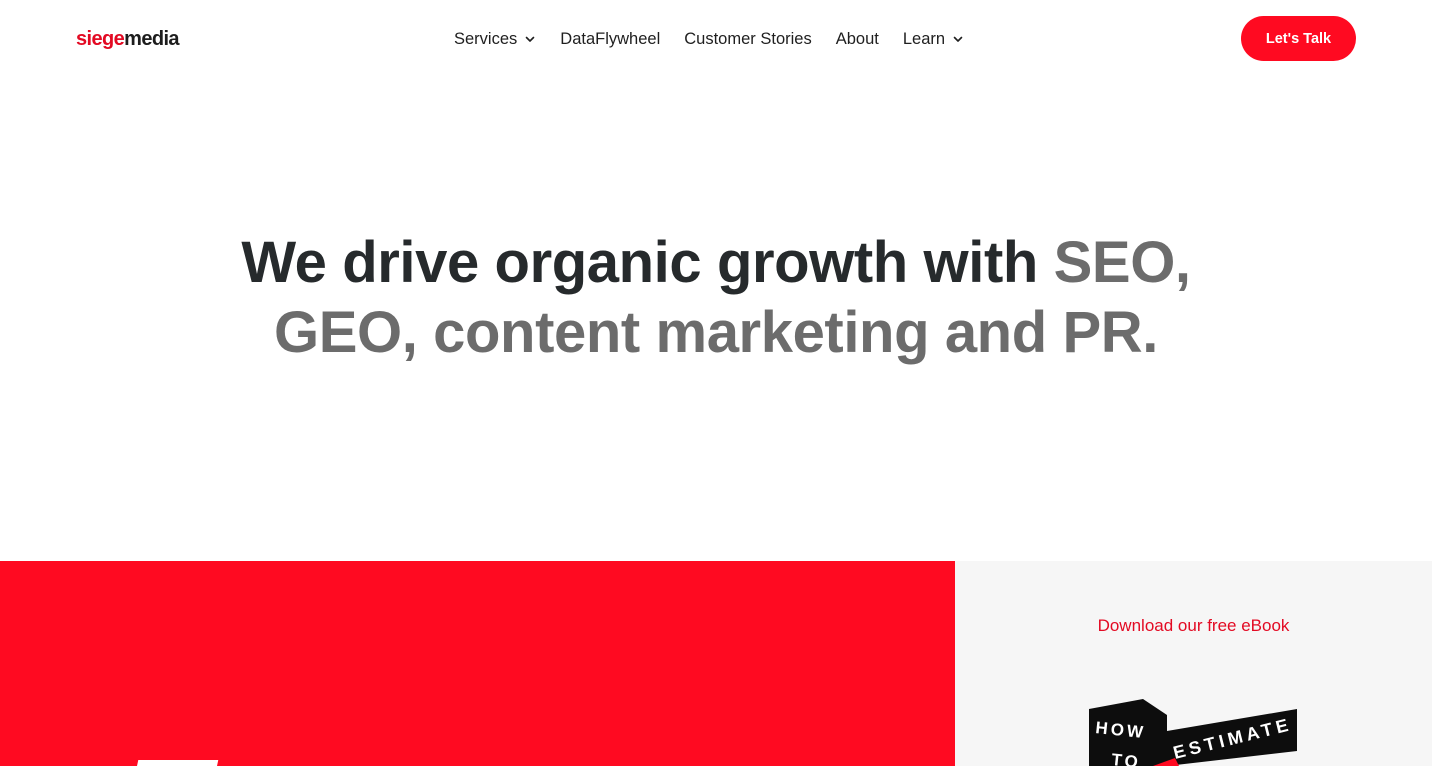 This screenshot has height=766, width=1432. Describe the element at coordinates (100, 39) in the screenshot. I see `logo-part-siege: siege` at that location.